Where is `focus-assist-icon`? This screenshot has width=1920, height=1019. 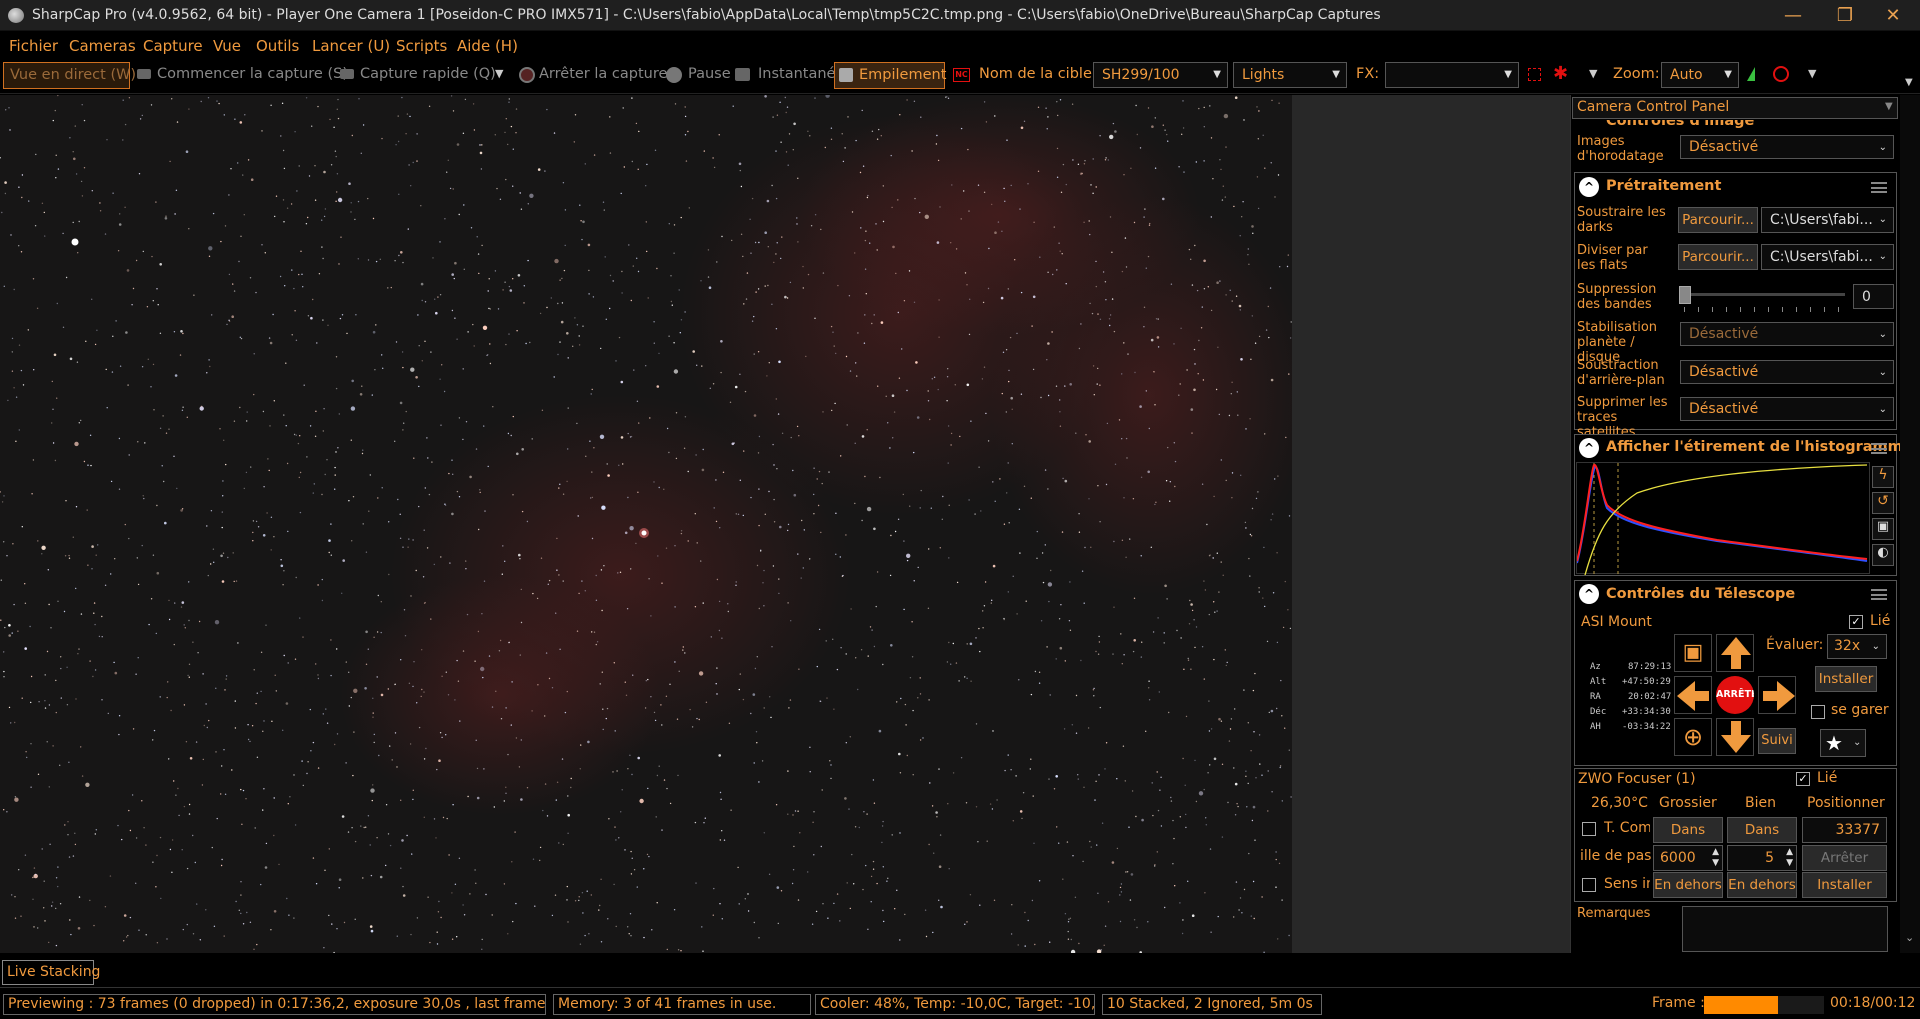 focus-assist-icon is located at coordinates (1781, 74).